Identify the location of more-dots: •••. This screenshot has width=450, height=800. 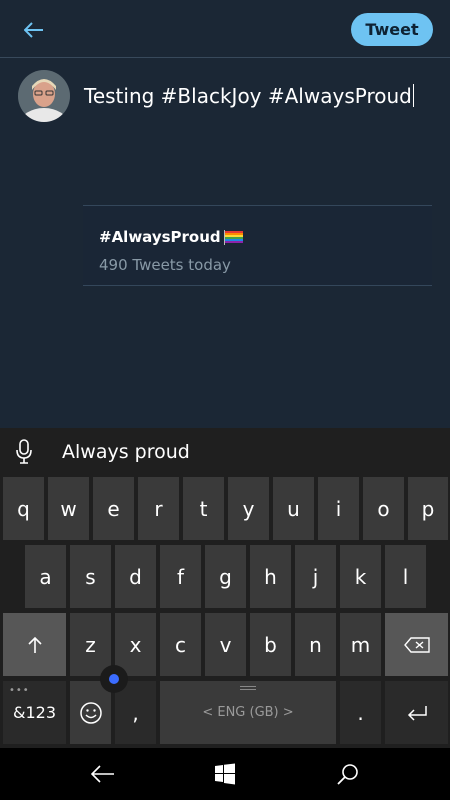
(19, 690).